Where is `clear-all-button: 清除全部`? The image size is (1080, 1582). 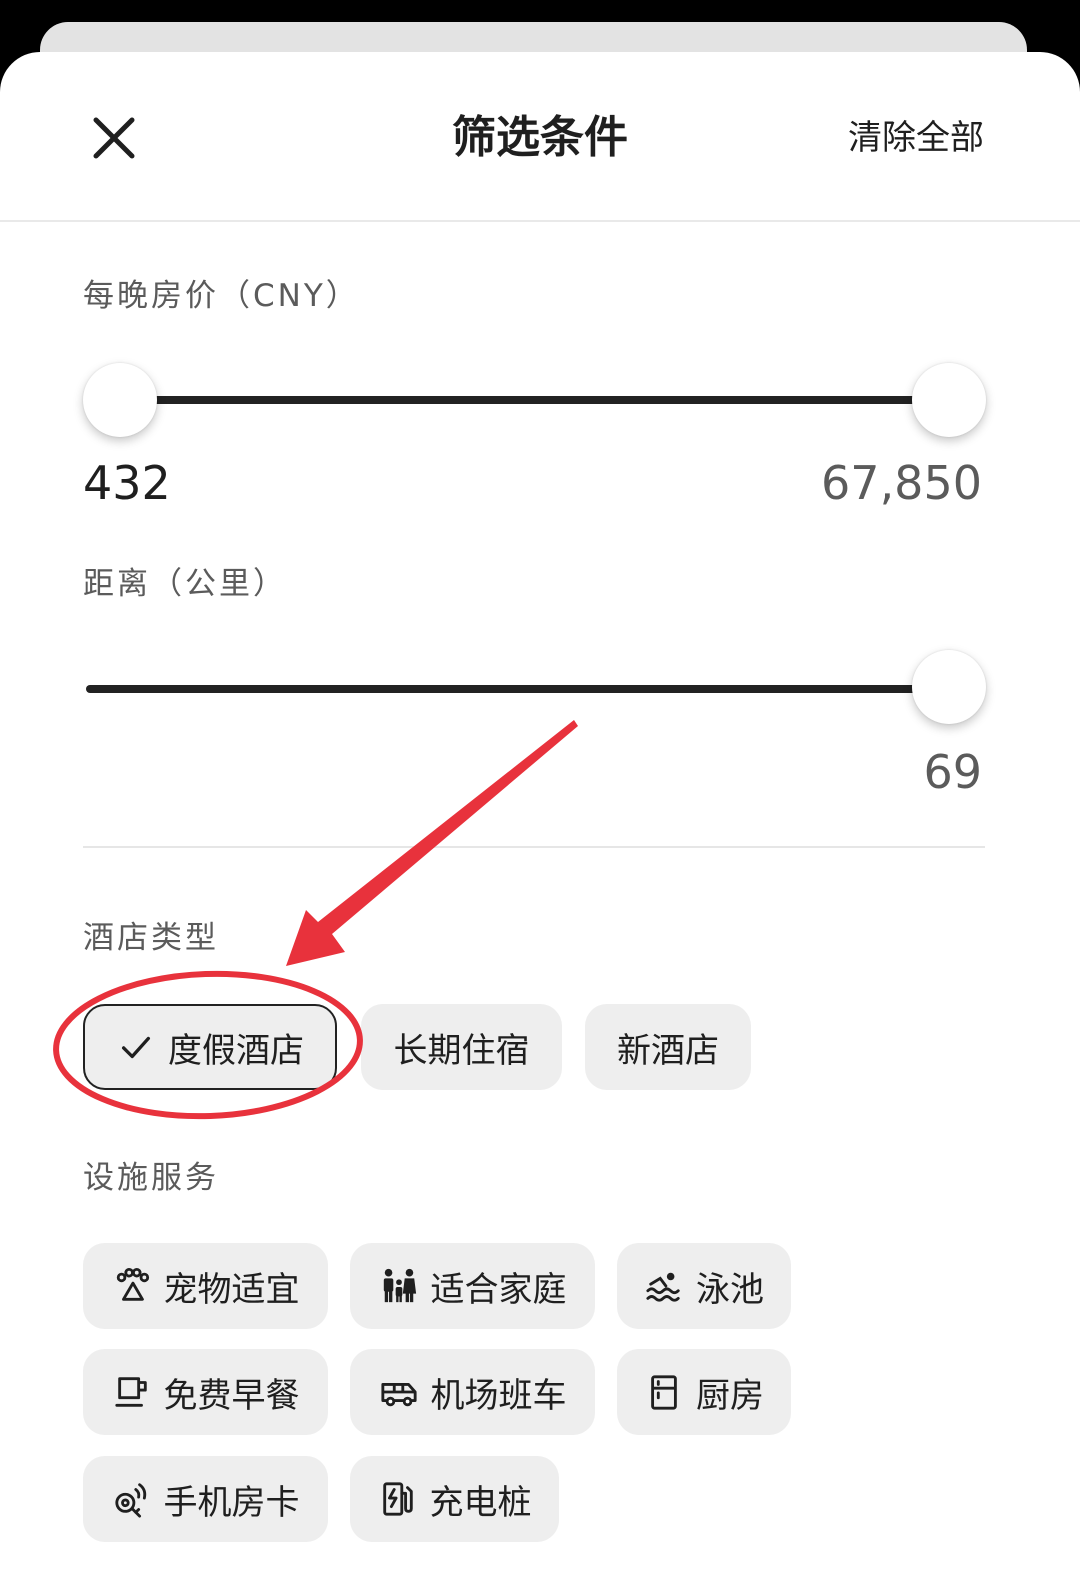
clear-all-button: 清除全部 is located at coordinates (916, 138).